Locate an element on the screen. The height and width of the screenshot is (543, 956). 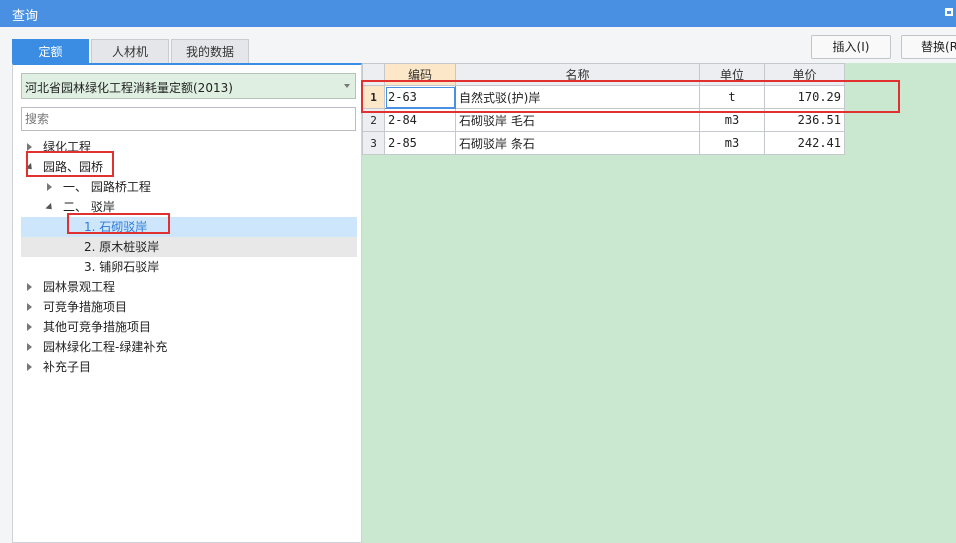
annotation-box-stone-revetment is located at coordinates (118, 223).